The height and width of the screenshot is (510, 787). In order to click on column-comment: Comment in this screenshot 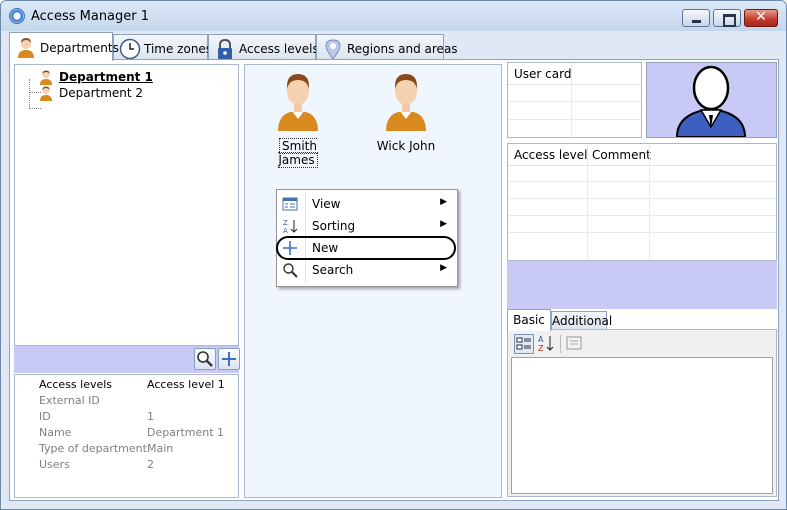, I will do `click(621, 155)`.